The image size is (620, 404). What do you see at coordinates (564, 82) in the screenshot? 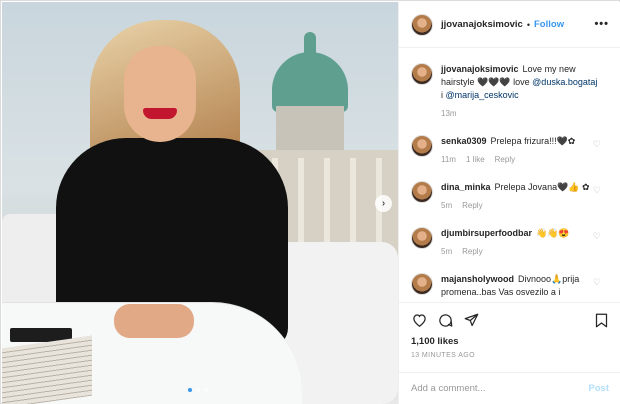
I see `mention-link: @duska.bogataj` at bounding box center [564, 82].